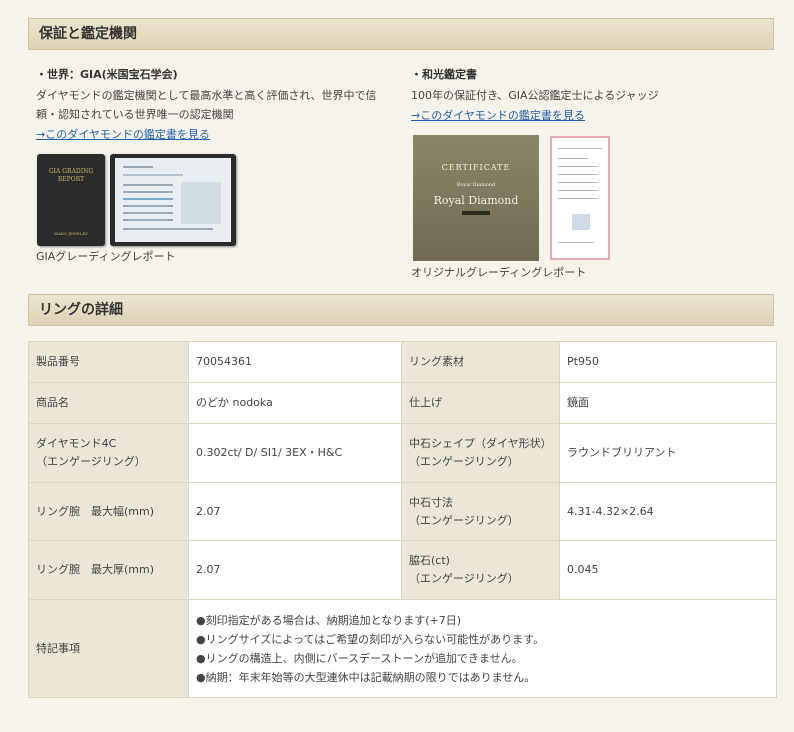 This screenshot has width=794, height=732. I want to click on guarantee-section-header: 保証と鑑定機関, so click(401, 34).